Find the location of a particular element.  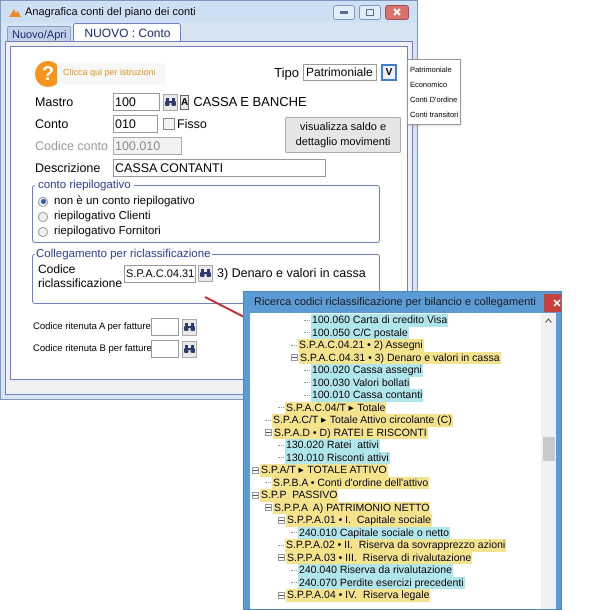

tree-item: S.P.A.C.04.31 • 3) Denaro e valori in cassa is located at coordinates (400, 358).